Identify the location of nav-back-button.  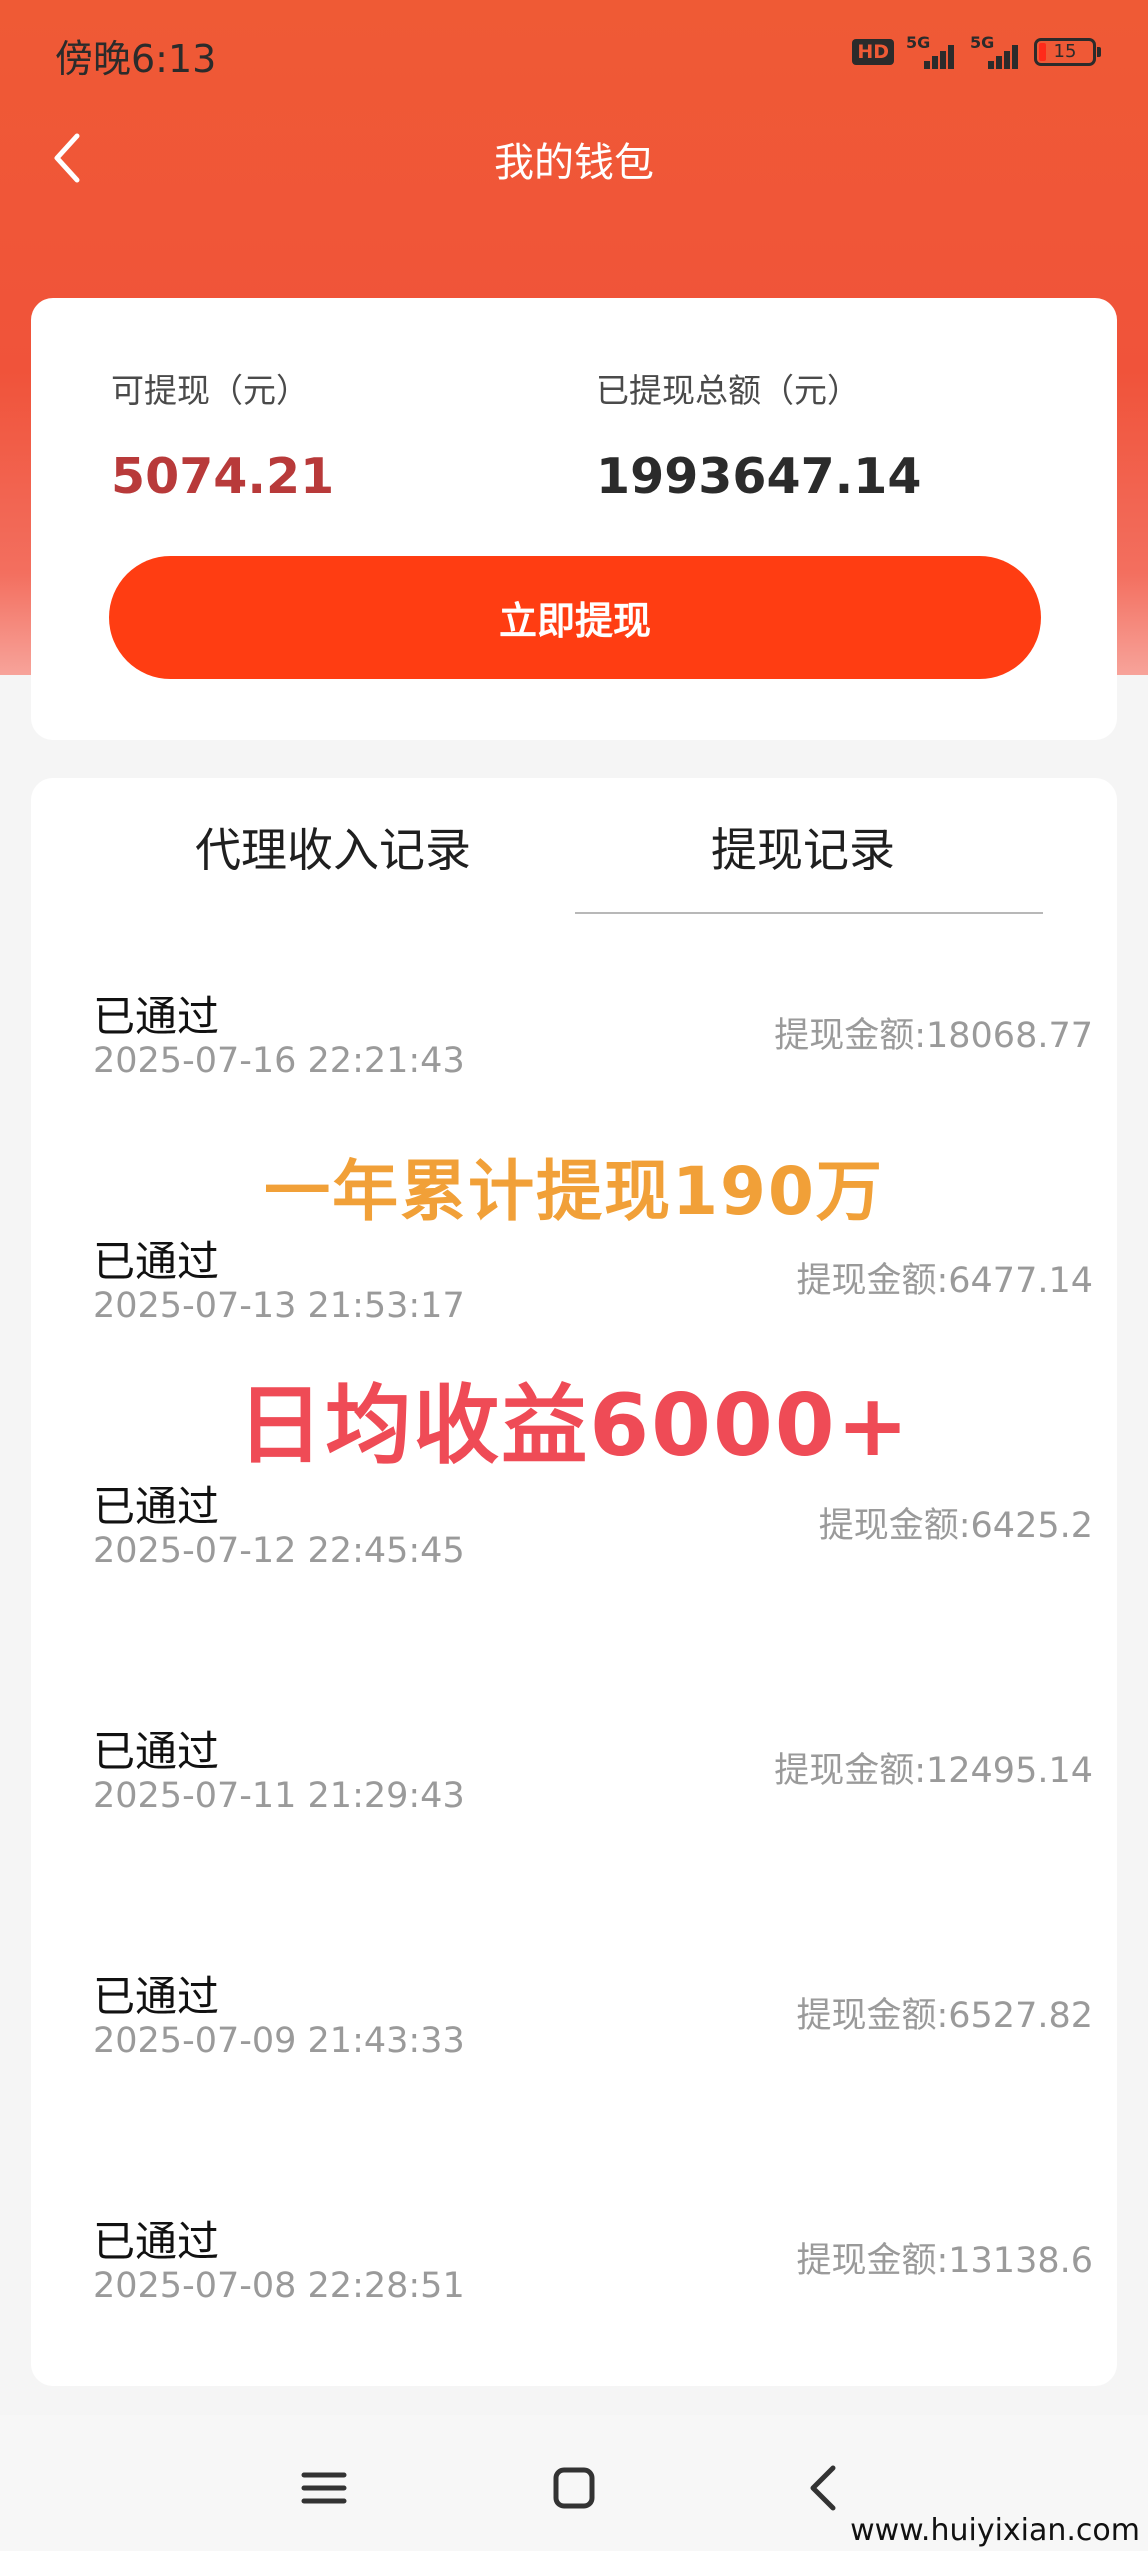
(824, 2488).